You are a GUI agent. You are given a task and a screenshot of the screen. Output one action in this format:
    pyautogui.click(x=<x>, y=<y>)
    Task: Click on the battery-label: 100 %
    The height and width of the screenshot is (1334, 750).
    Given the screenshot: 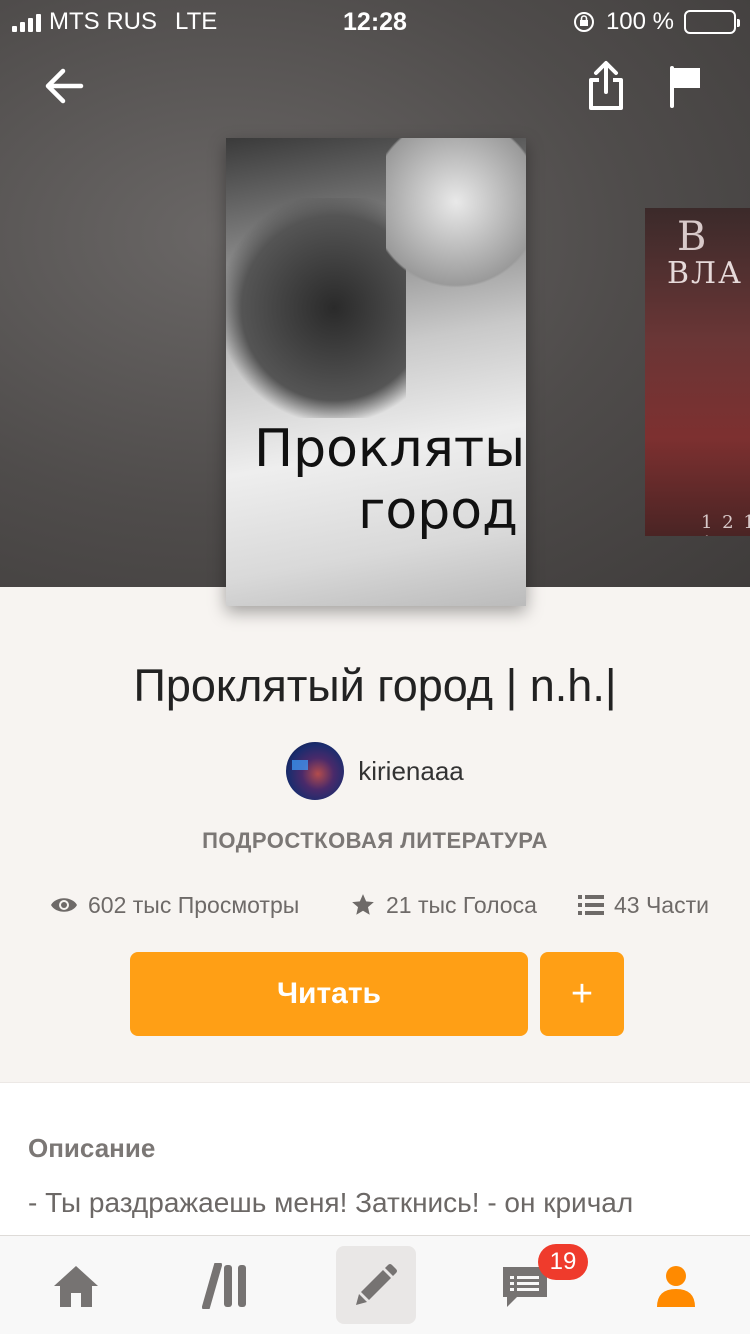 What is the action you would take?
    pyautogui.click(x=639, y=21)
    